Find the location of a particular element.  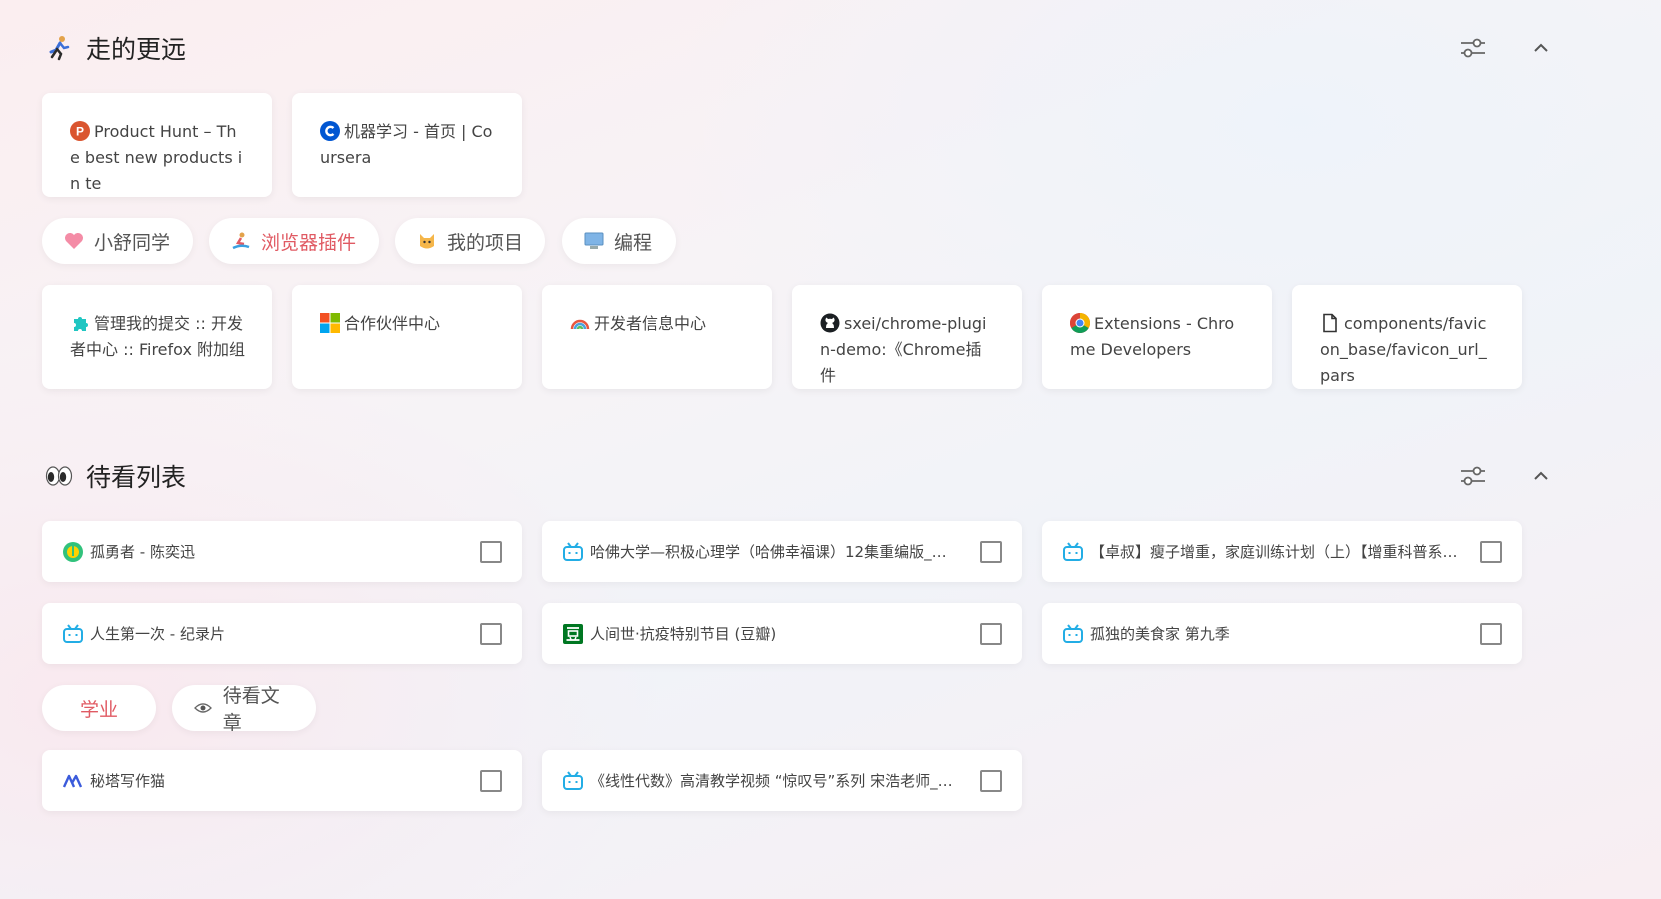

watch-item: 秘塔写作猫 is located at coordinates (282, 780).